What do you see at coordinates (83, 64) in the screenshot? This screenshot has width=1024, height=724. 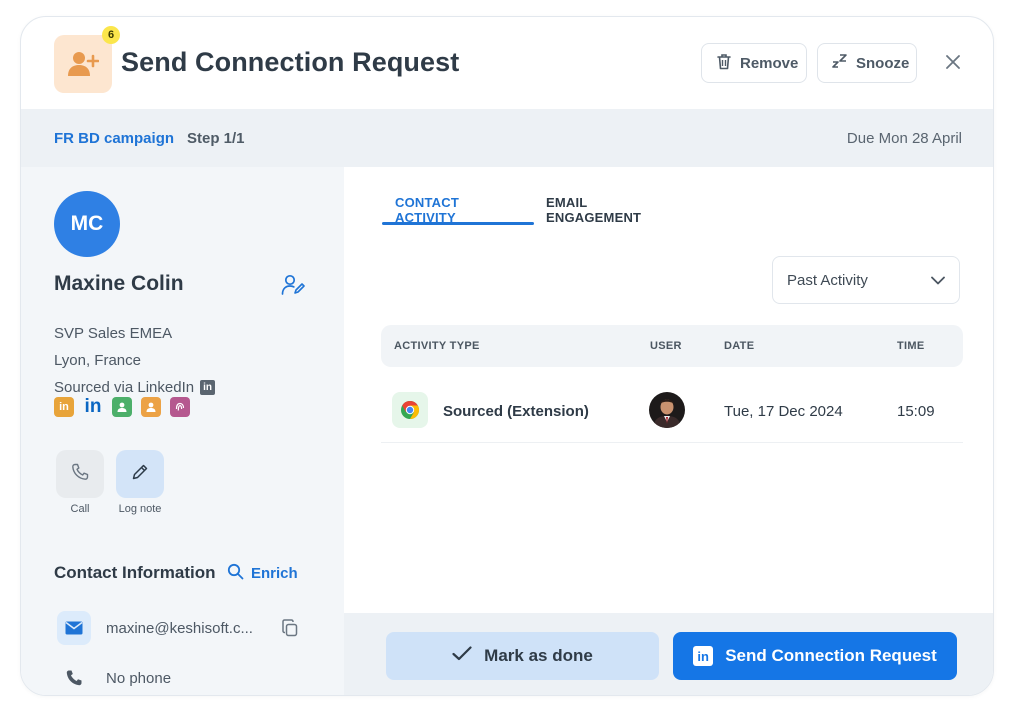 I see `add-user-icon` at bounding box center [83, 64].